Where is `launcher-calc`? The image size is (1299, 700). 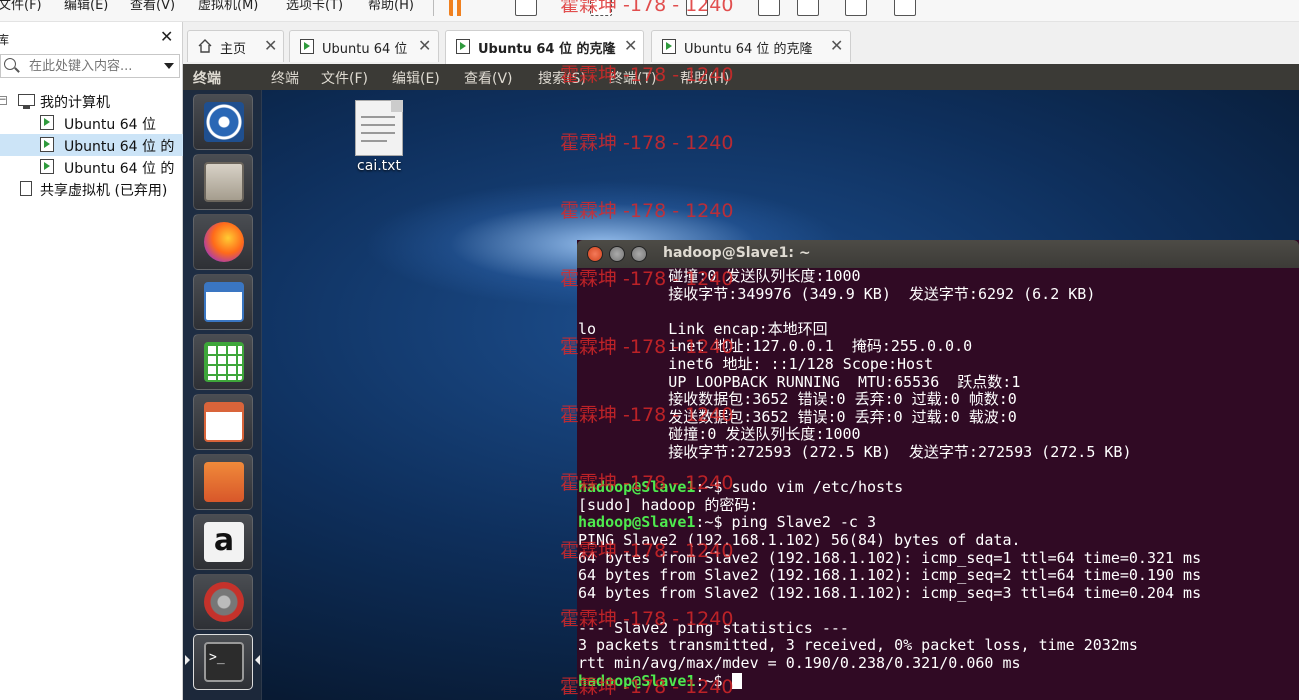
launcher-calc is located at coordinates (223, 362).